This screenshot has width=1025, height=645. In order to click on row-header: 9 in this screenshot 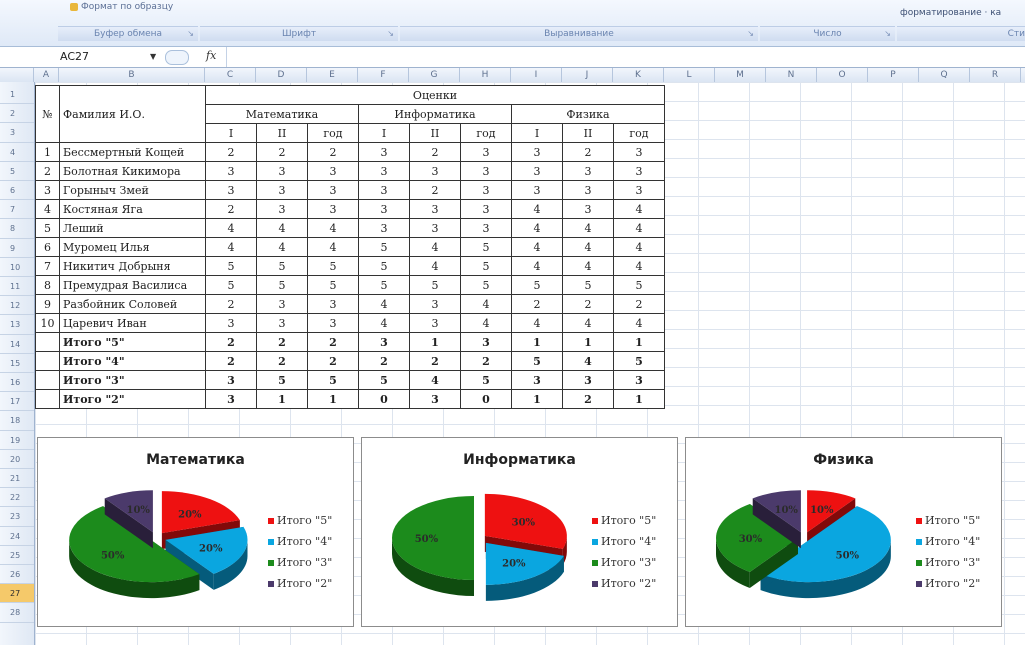, I will do `click(17, 248)`.